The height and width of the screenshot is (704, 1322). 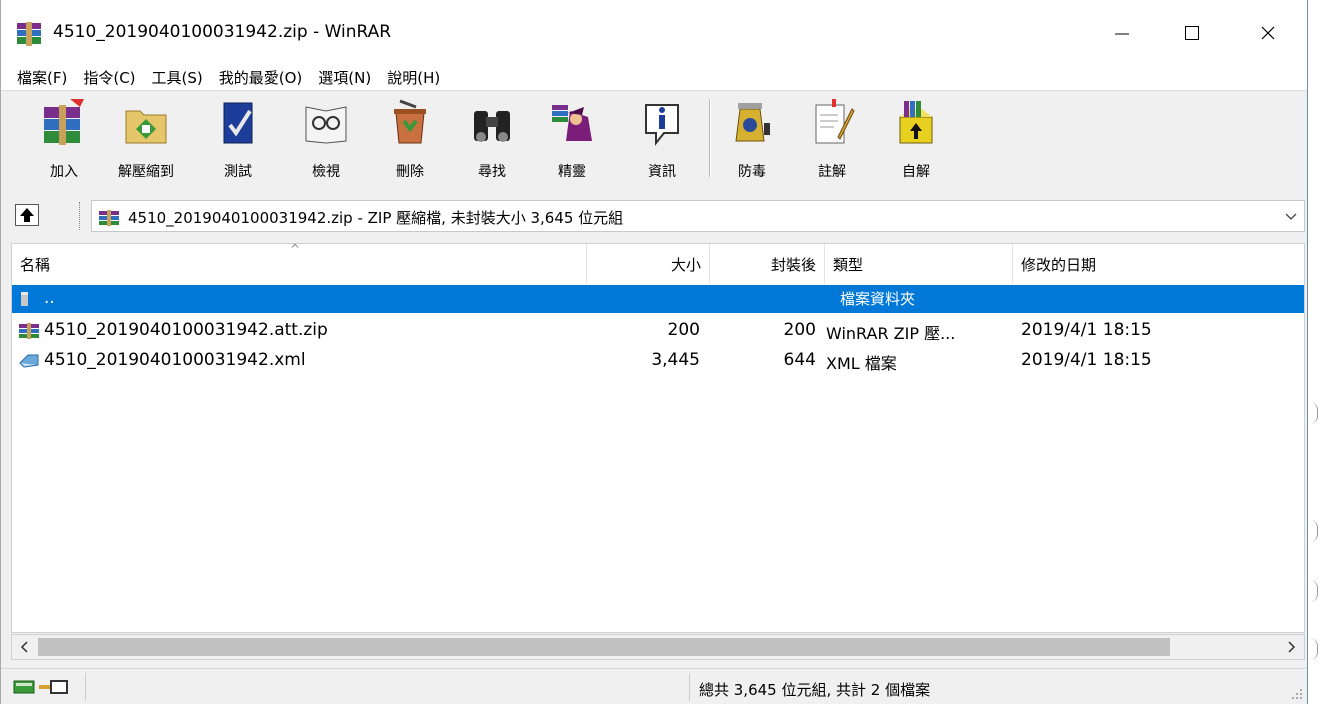 I want to click on column-size: 大小, so click(x=648, y=264).